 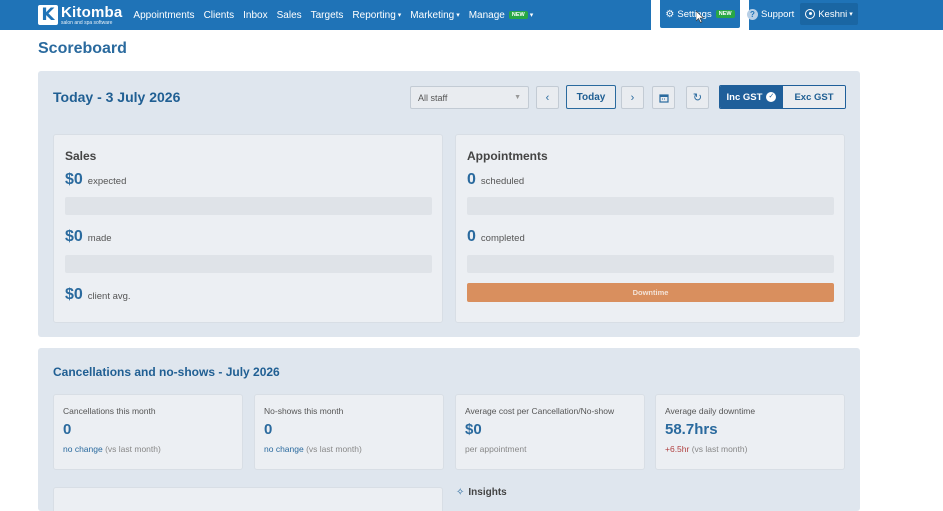 What do you see at coordinates (814, 97) in the screenshot?
I see `exc-gst-button: Exc GST` at bounding box center [814, 97].